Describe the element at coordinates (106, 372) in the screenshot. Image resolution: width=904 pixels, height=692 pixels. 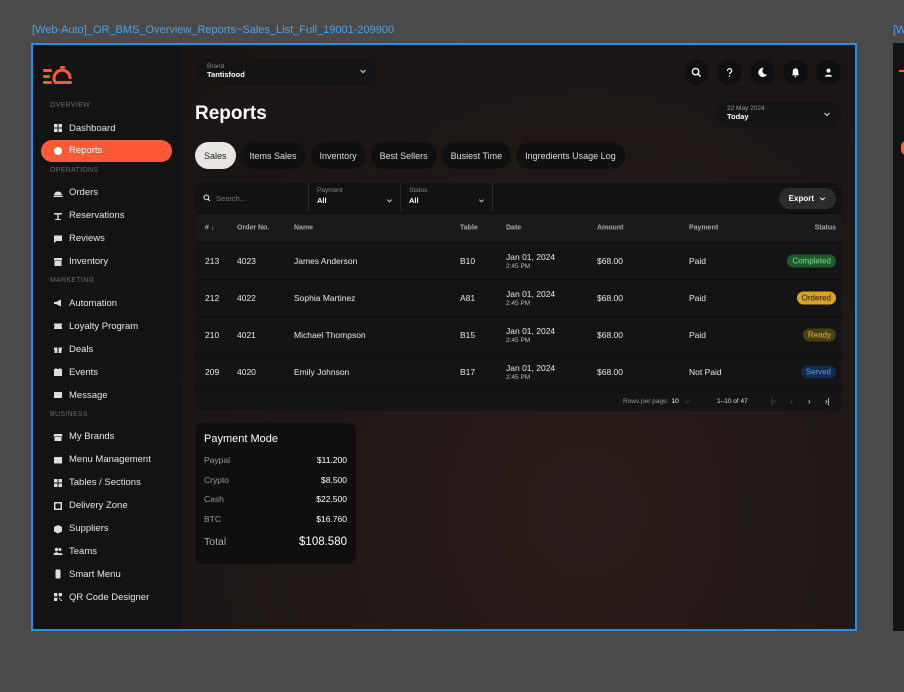
I see `sidebar-item-events: Events` at that location.